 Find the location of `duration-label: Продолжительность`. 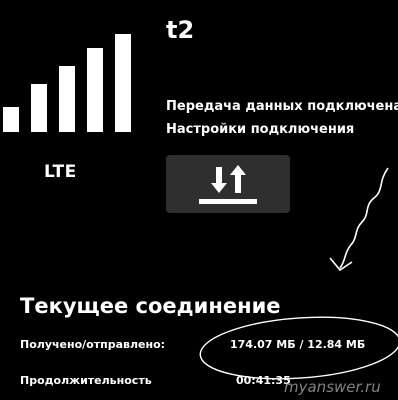

duration-label: Продолжительность is located at coordinates (86, 380).